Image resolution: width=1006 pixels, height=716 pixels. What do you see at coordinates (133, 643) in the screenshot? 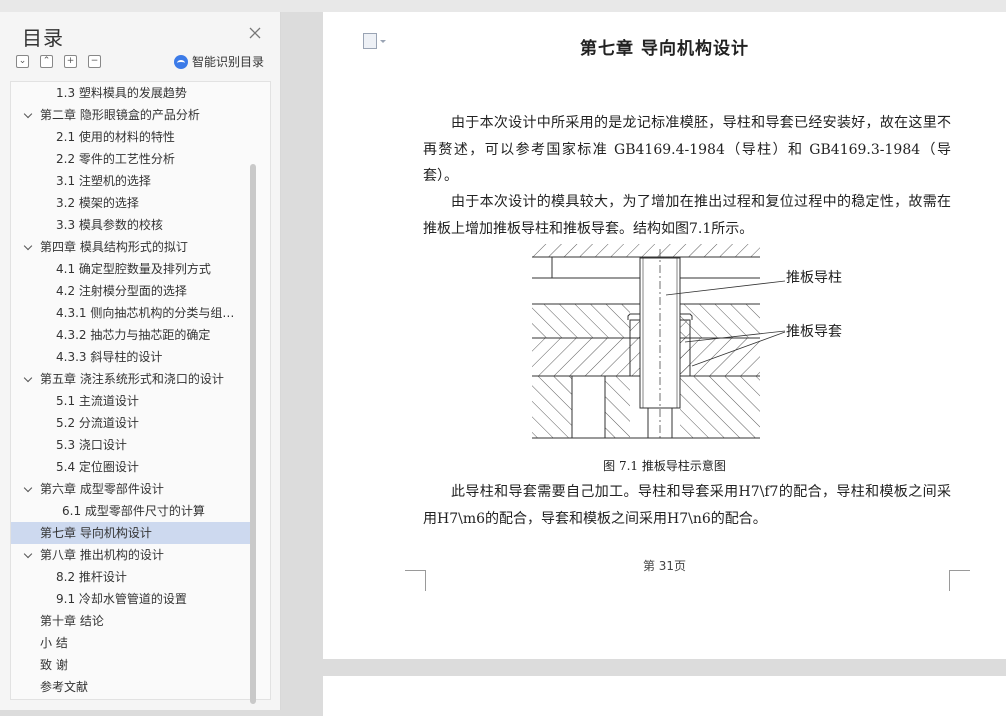
I see `toc-item: 小 结` at bounding box center [133, 643].